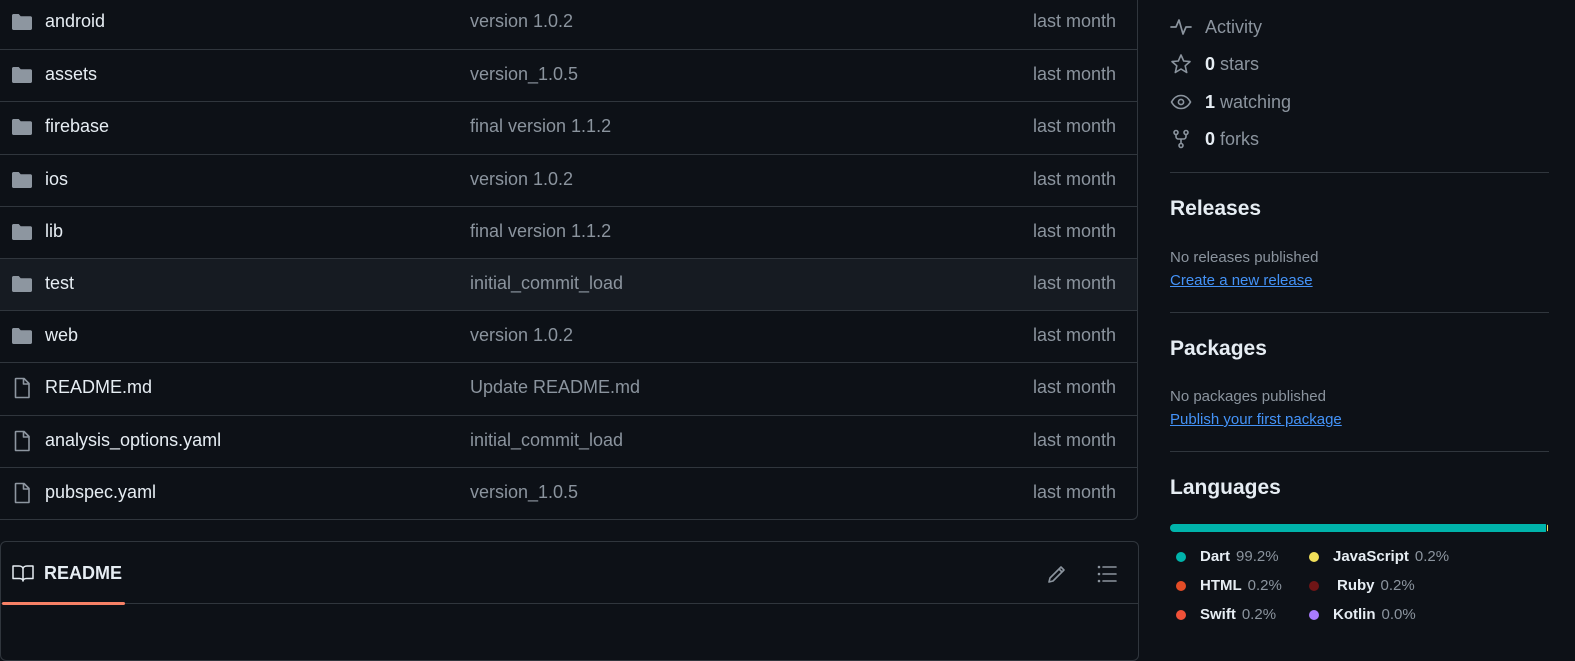 The height and width of the screenshot is (661, 1575). I want to click on file-name-link: test, so click(59, 283).